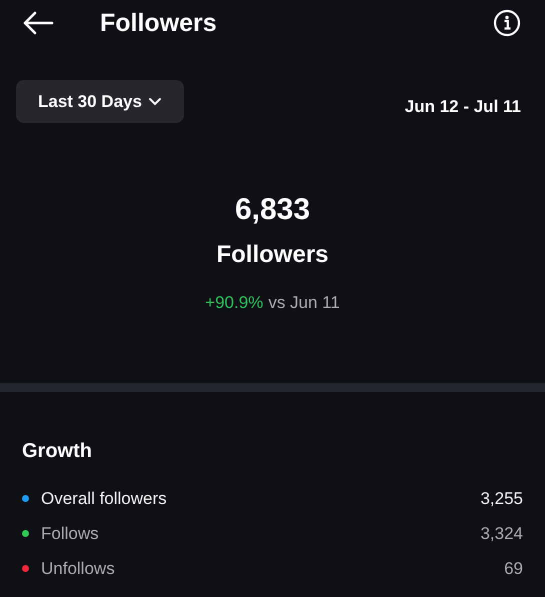 This screenshot has width=545, height=597. Describe the element at coordinates (513, 568) in the screenshot. I see `metric-value: 69` at that location.